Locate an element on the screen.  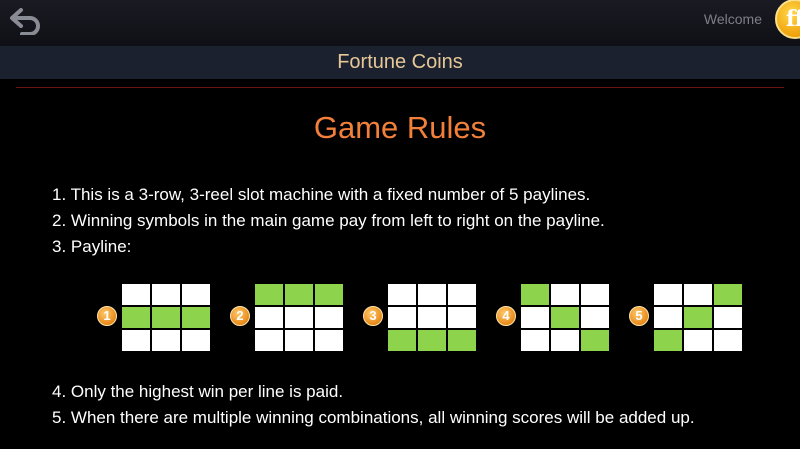
back-button is located at coordinates (26, 21).